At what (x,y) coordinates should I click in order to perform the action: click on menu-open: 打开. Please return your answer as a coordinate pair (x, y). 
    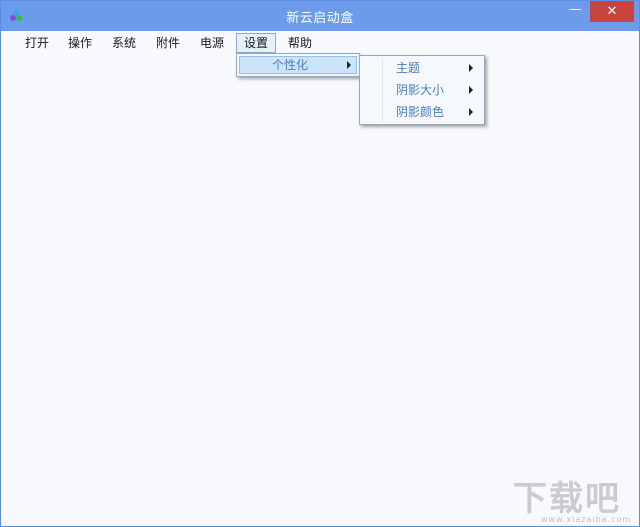
    Looking at the image, I should click on (37, 43).